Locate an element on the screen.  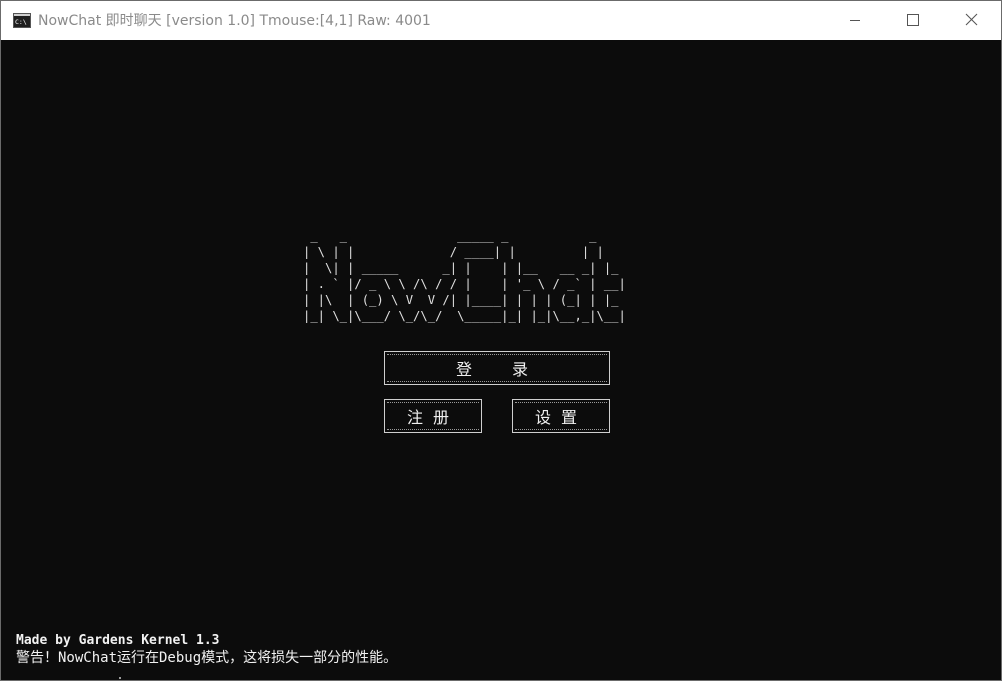
console-icon: C:\ is located at coordinates (22, 20).